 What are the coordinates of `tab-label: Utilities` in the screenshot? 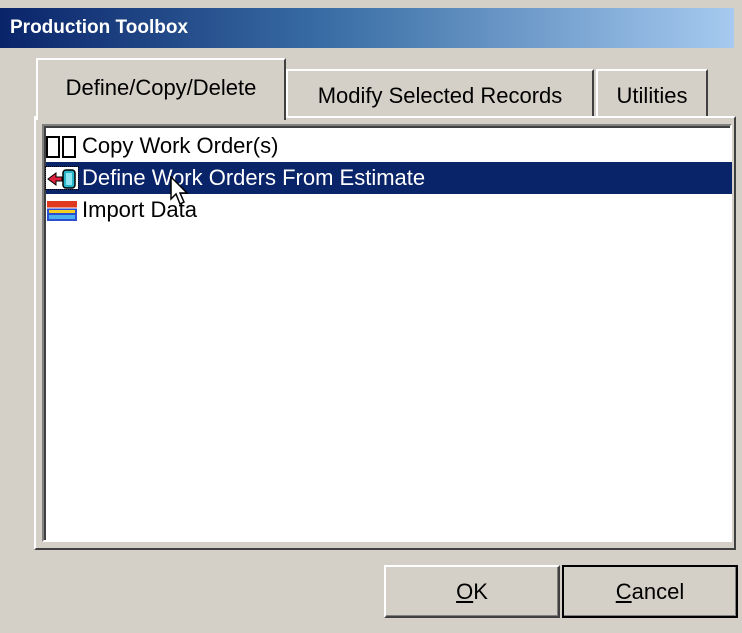 It's located at (652, 95).